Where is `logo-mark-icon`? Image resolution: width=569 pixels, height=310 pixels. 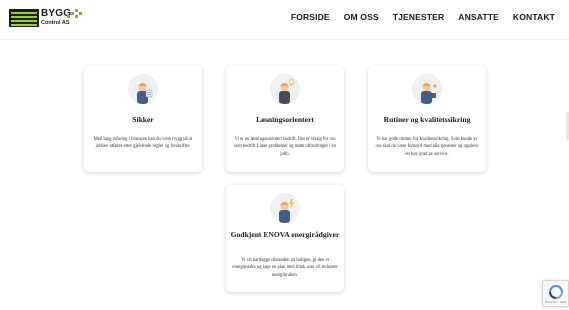
logo-mark-icon is located at coordinates (24, 18).